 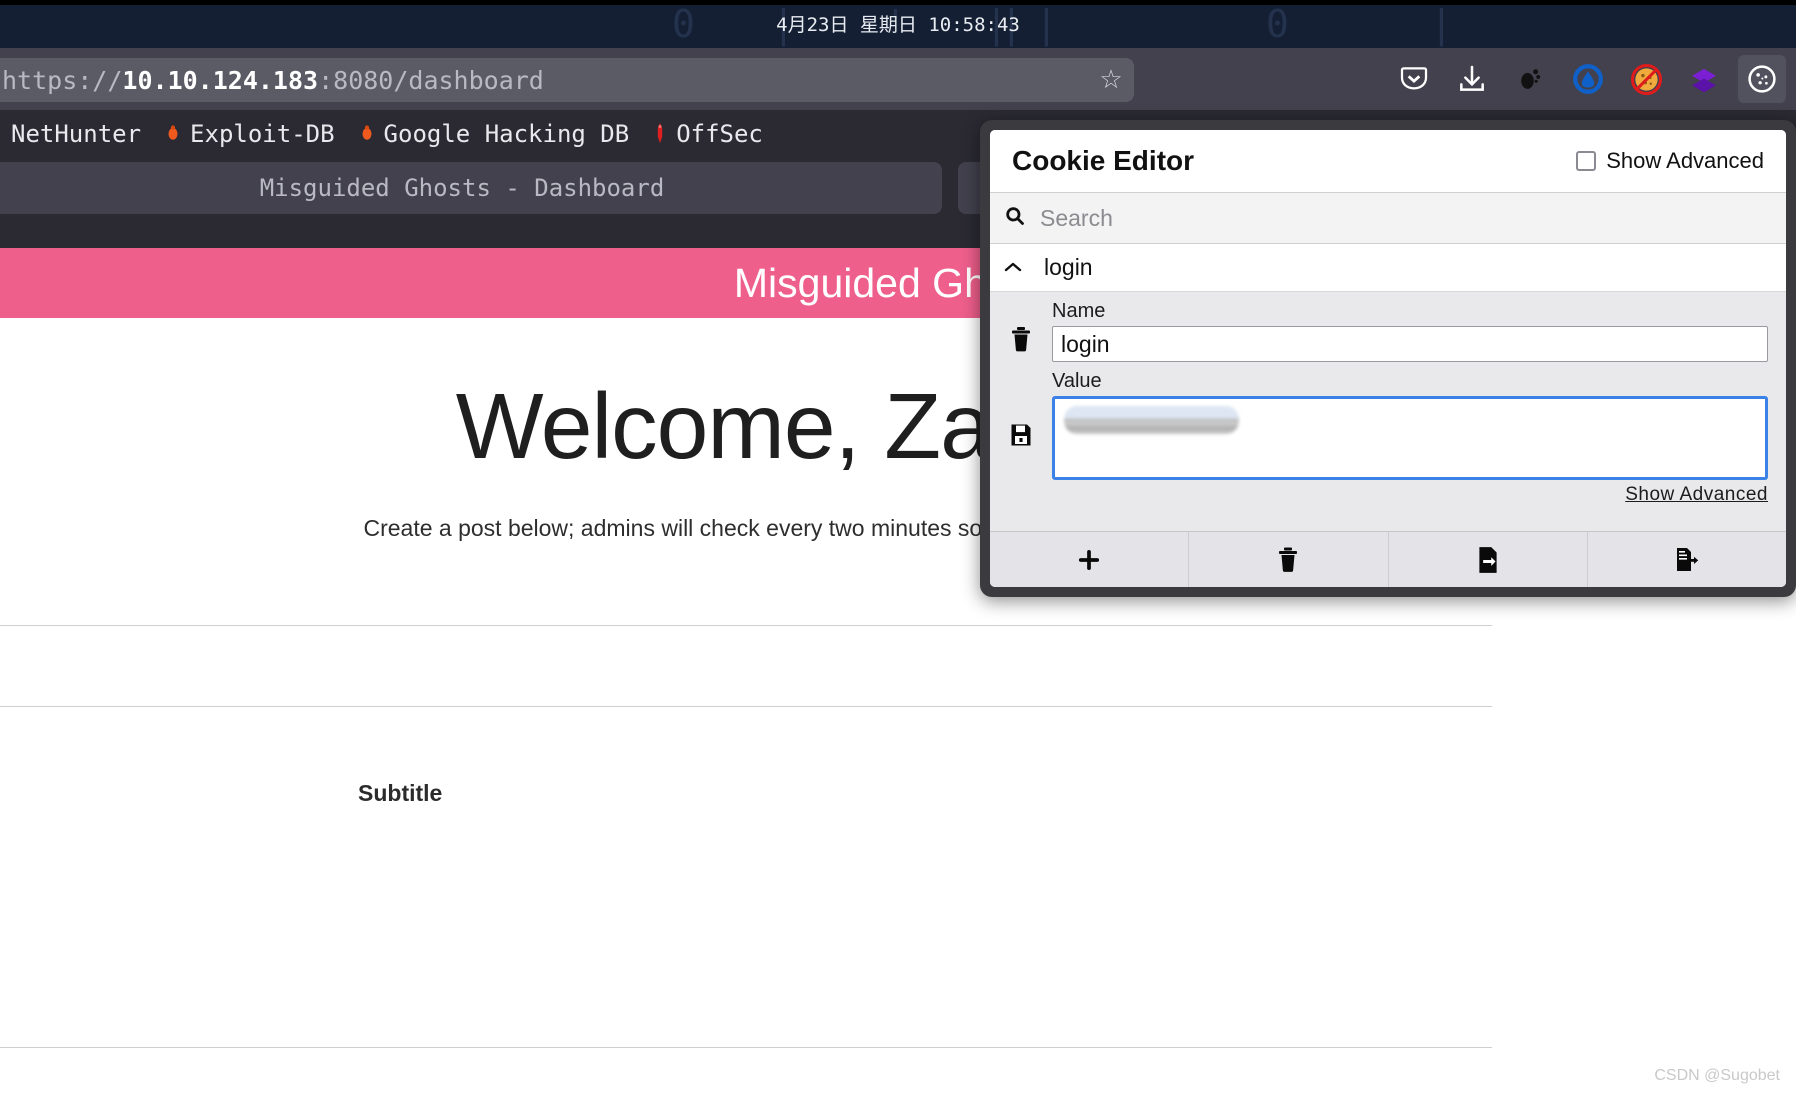 What do you see at coordinates (220, 80) in the screenshot?
I see `url-host: 10.10.124.183` at bounding box center [220, 80].